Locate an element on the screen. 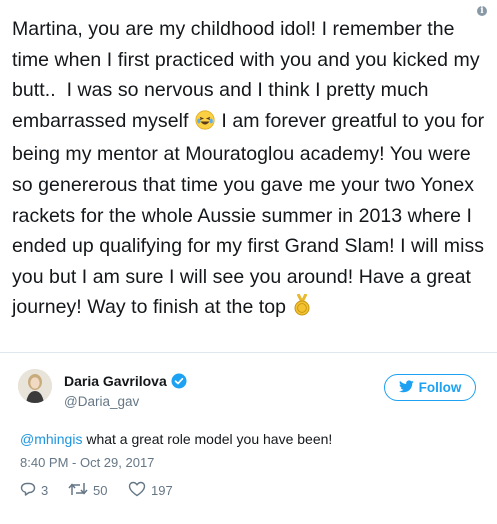 This screenshot has width=497, height=524. author-name-row: Daria Gavrilova is located at coordinates (125, 382).